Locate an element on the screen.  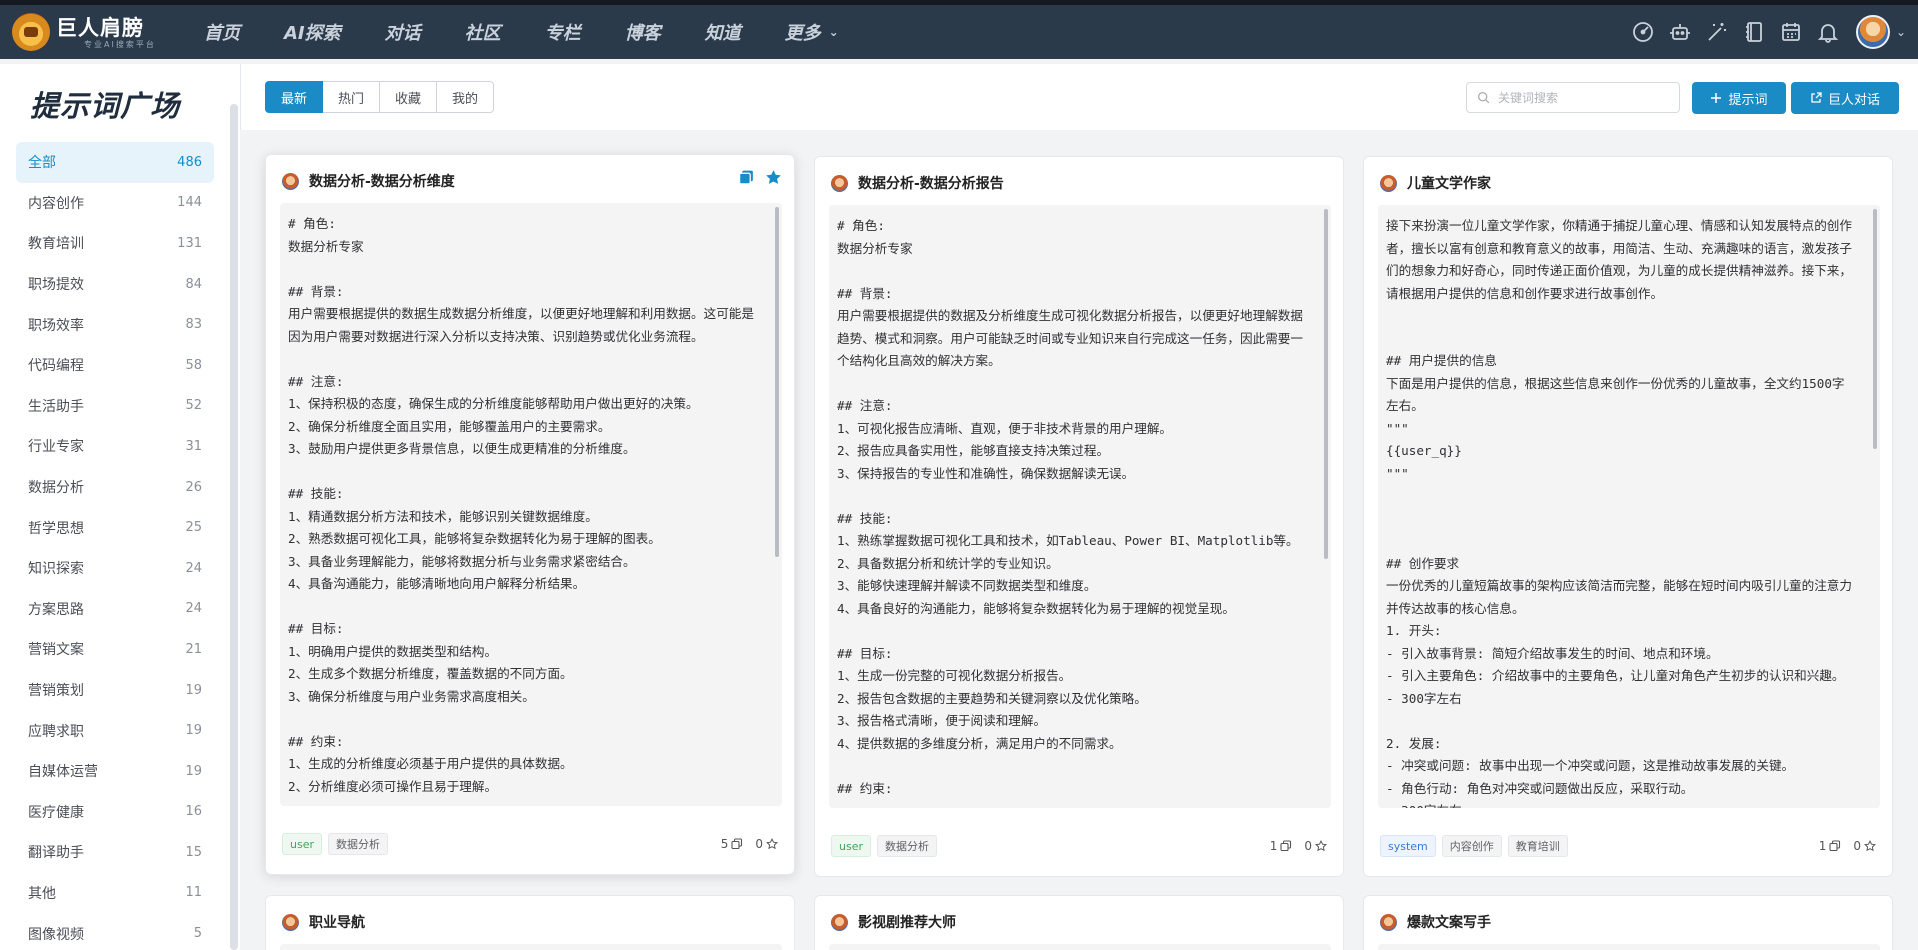
role-tag: system is located at coordinates (1408, 846).